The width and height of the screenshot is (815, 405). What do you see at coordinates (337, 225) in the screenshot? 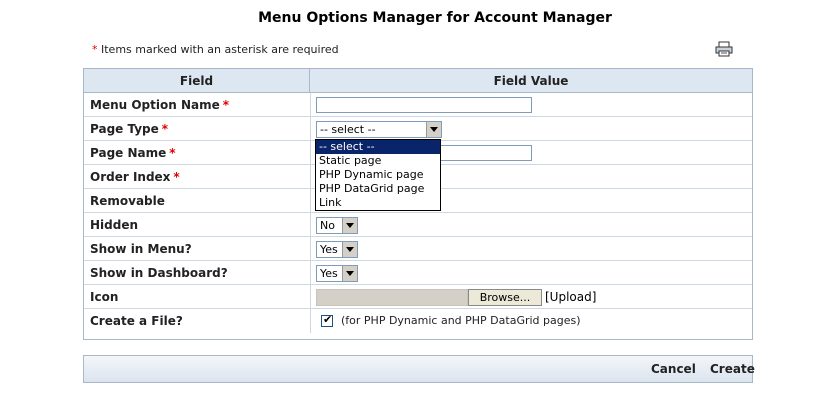
I see `hidden-select: No` at bounding box center [337, 225].